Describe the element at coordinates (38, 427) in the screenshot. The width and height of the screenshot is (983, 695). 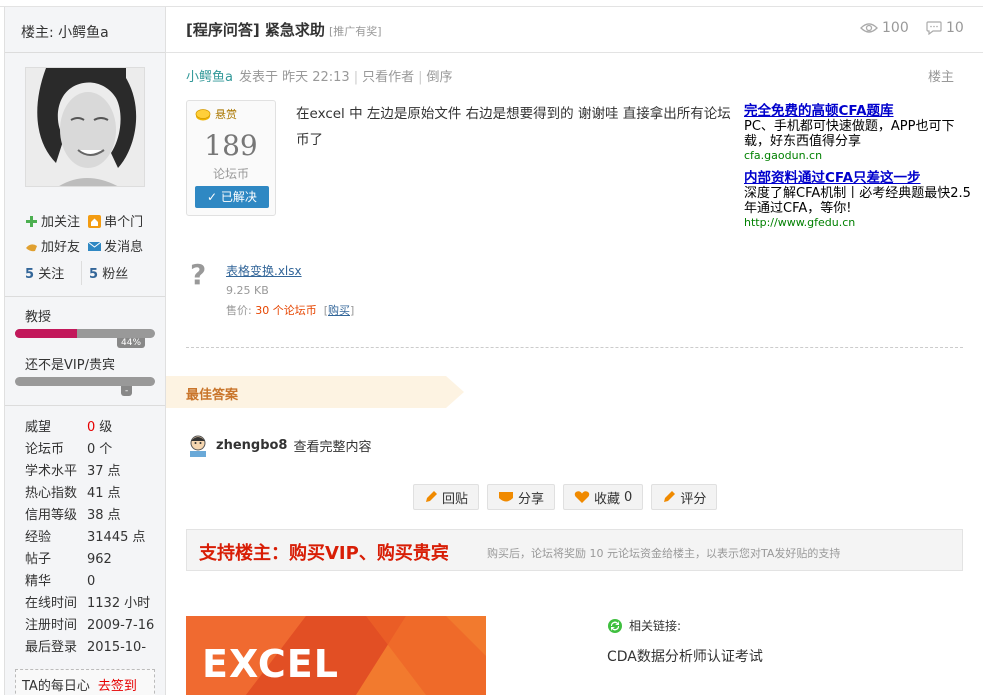
I see `stat-key: 威望` at that location.